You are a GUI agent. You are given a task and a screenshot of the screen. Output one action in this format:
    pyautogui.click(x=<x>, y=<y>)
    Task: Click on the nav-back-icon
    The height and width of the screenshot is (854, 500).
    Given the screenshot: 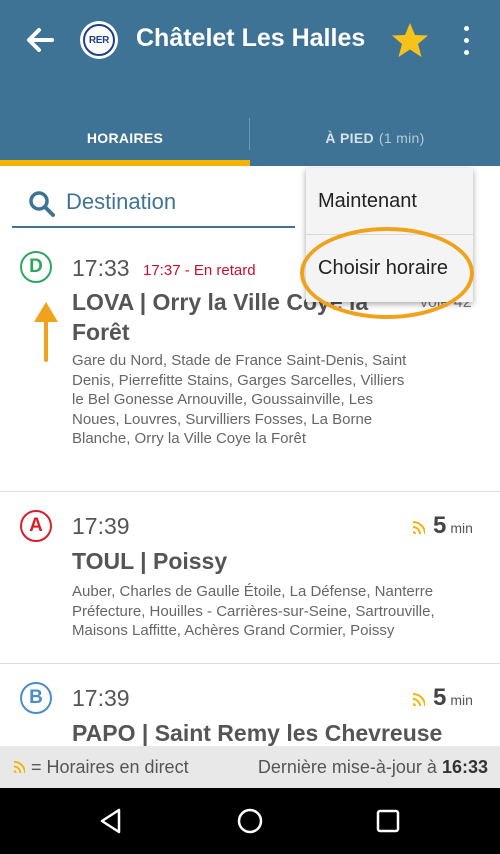 What is the action you would take?
    pyautogui.click(x=112, y=821)
    